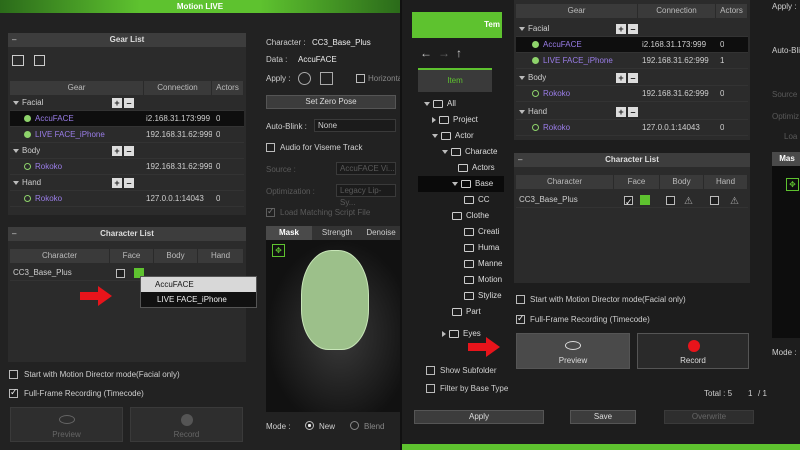 The image size is (800, 450). I want to click on tree-clothe: Clothe, so click(470, 216).